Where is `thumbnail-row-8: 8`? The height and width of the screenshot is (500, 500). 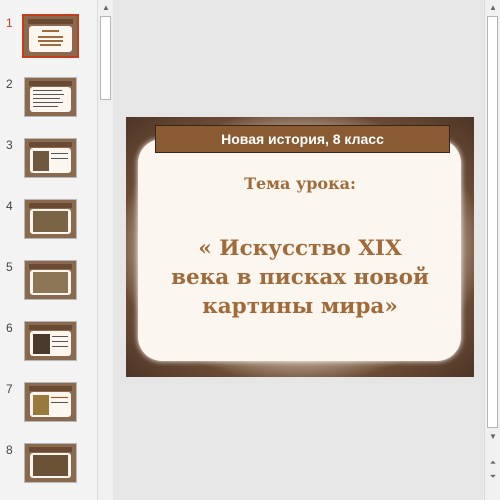
thumbnail-row-8: 8 is located at coordinates (48, 471).